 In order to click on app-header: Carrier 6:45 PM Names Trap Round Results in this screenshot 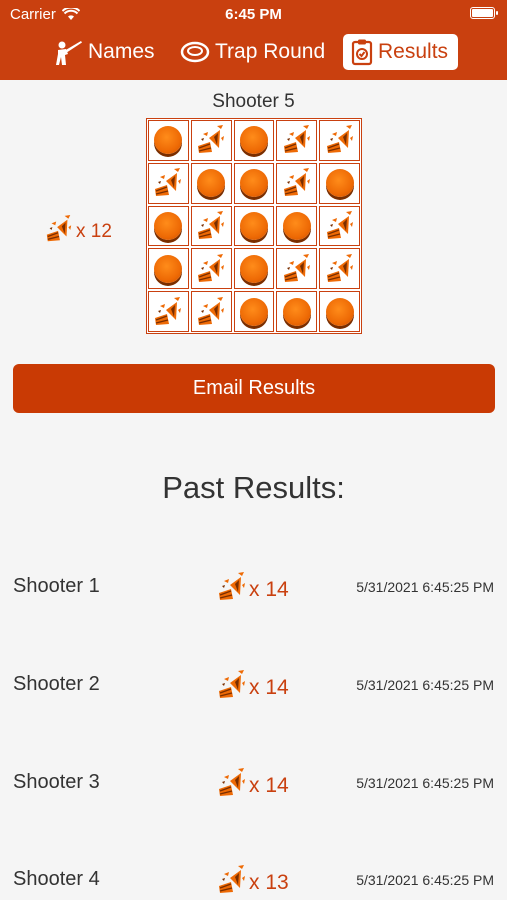, I will do `click(253, 40)`.